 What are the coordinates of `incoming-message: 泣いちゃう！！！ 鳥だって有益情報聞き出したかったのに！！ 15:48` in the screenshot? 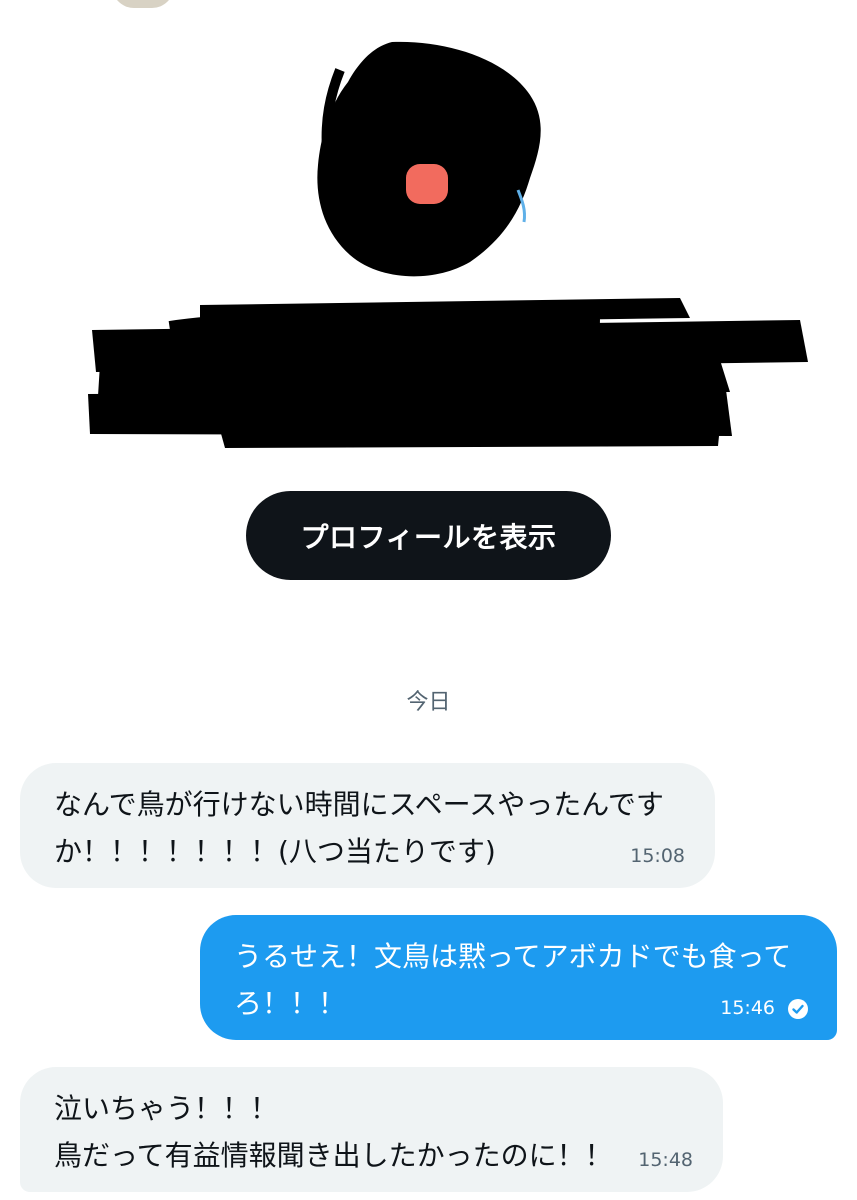 It's located at (371, 1129).